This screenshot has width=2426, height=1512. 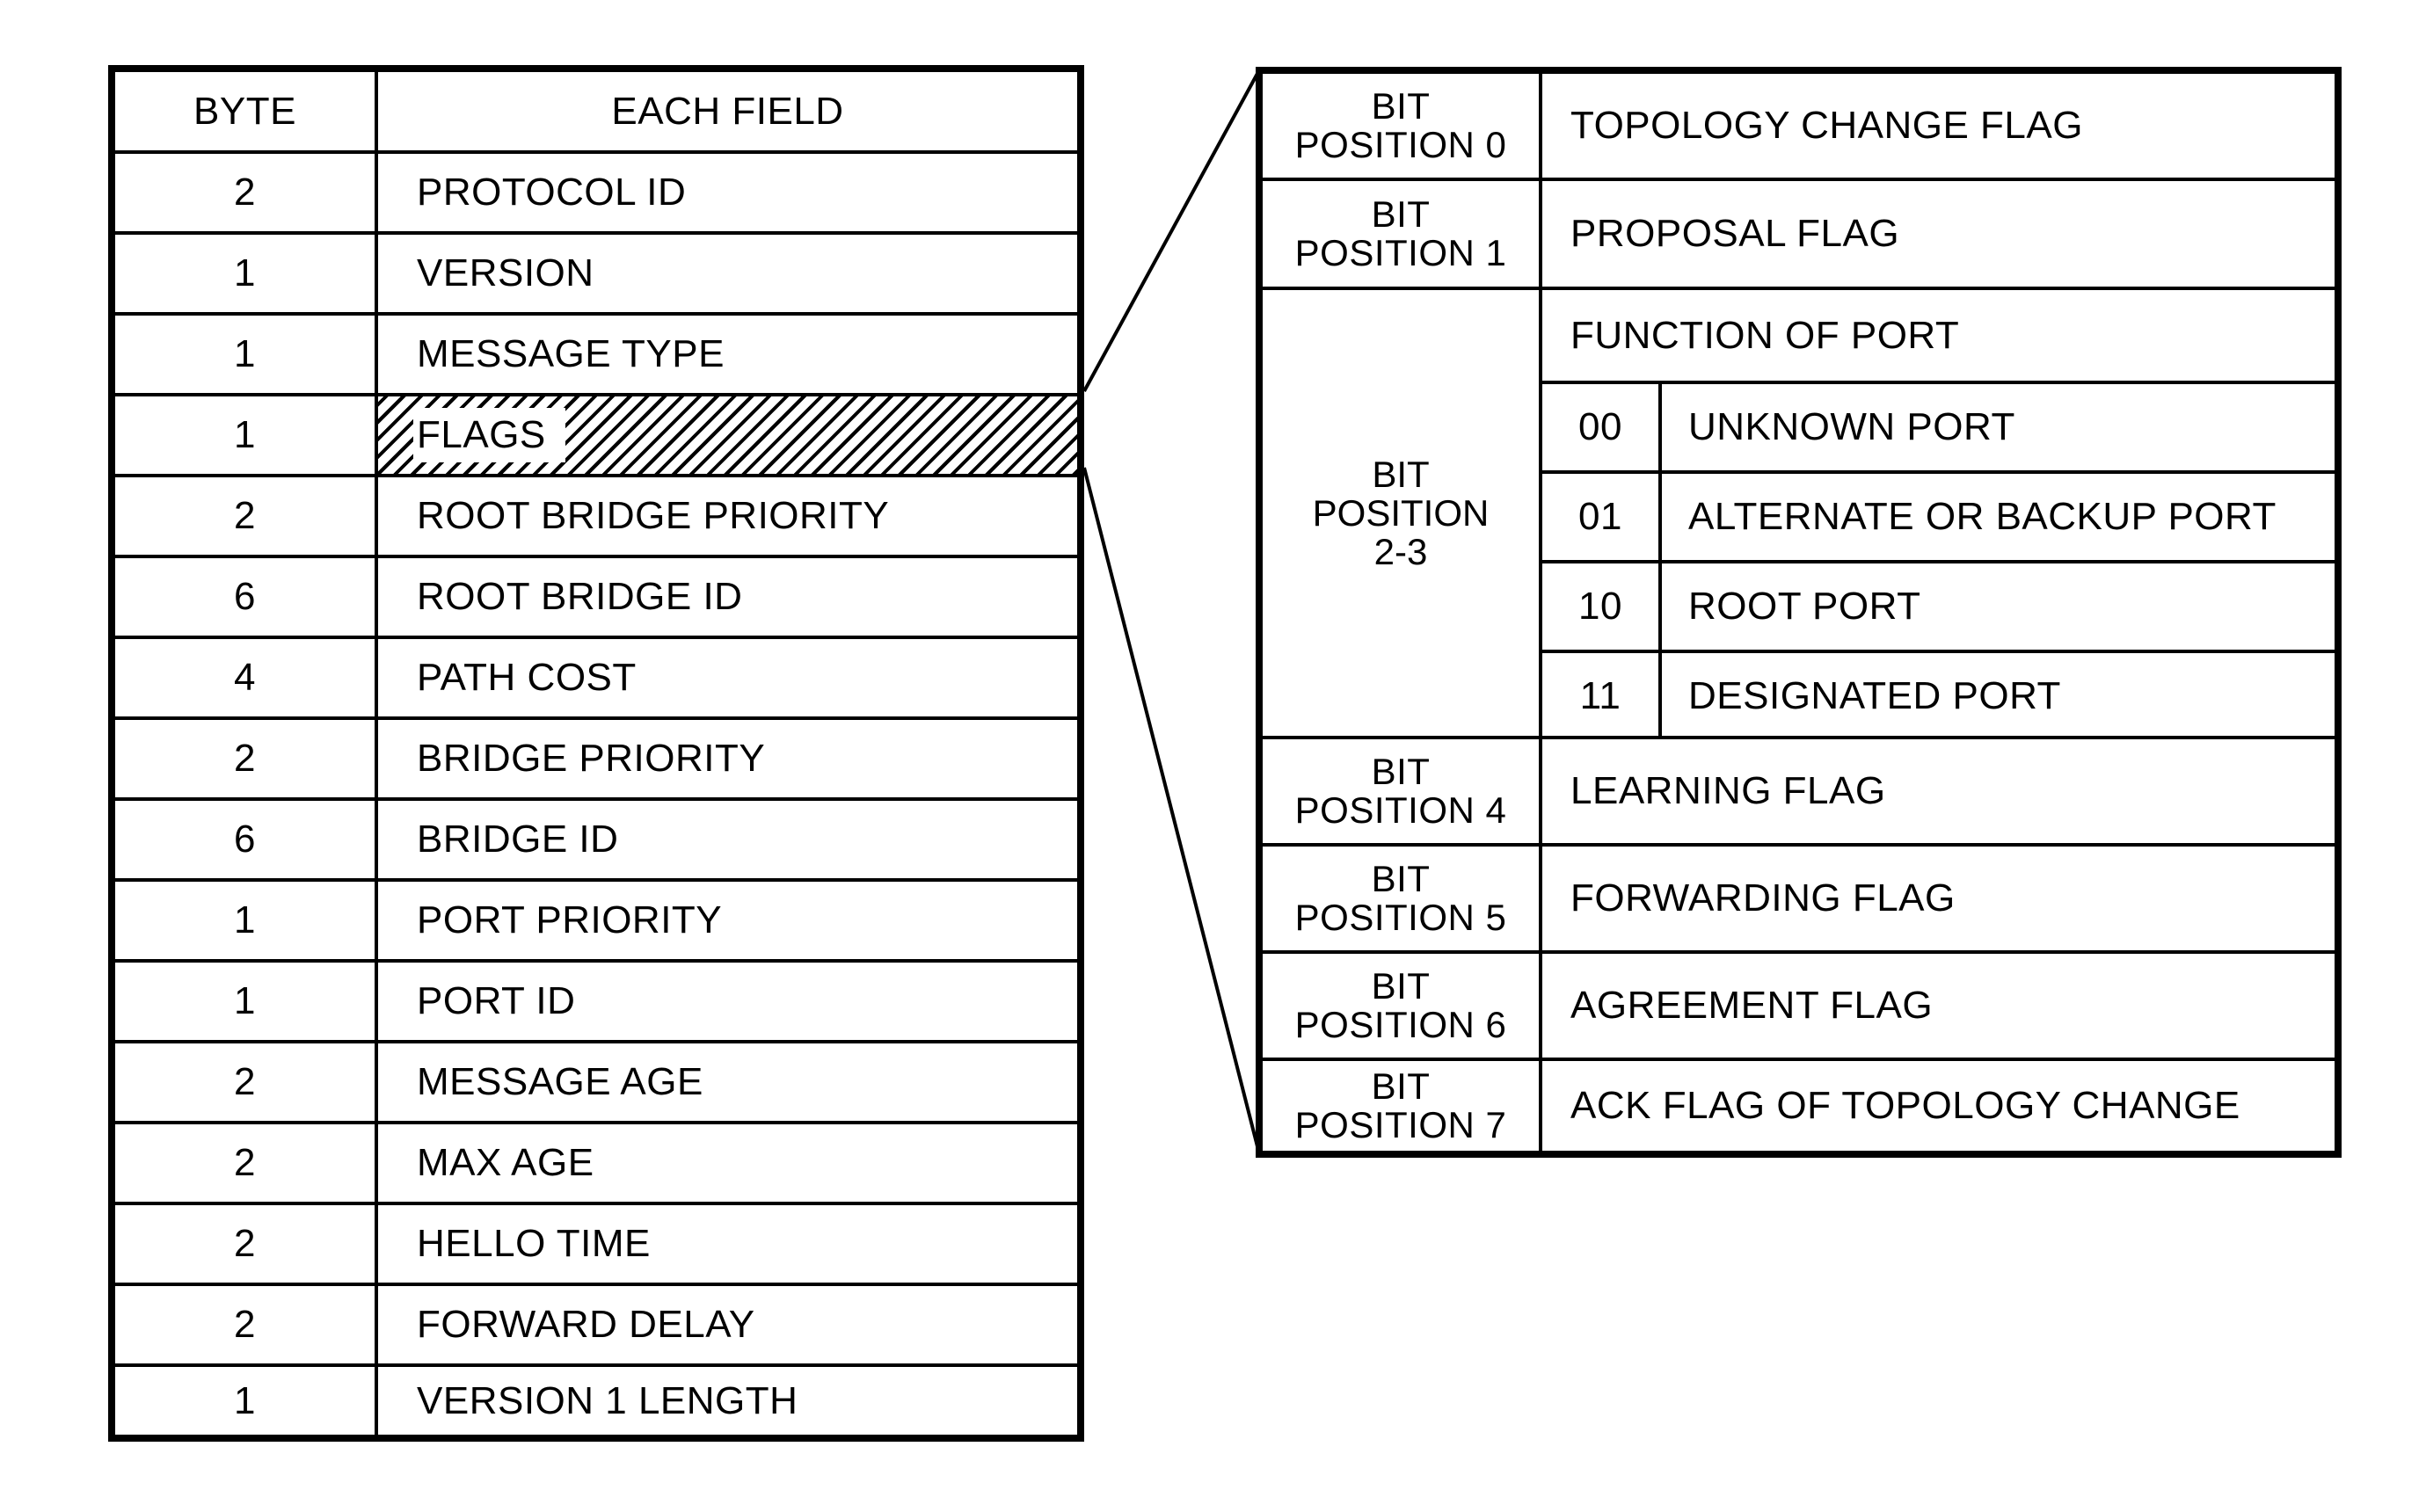 What do you see at coordinates (728, 111) in the screenshot?
I see `header-each-field: EACH FIELD` at bounding box center [728, 111].